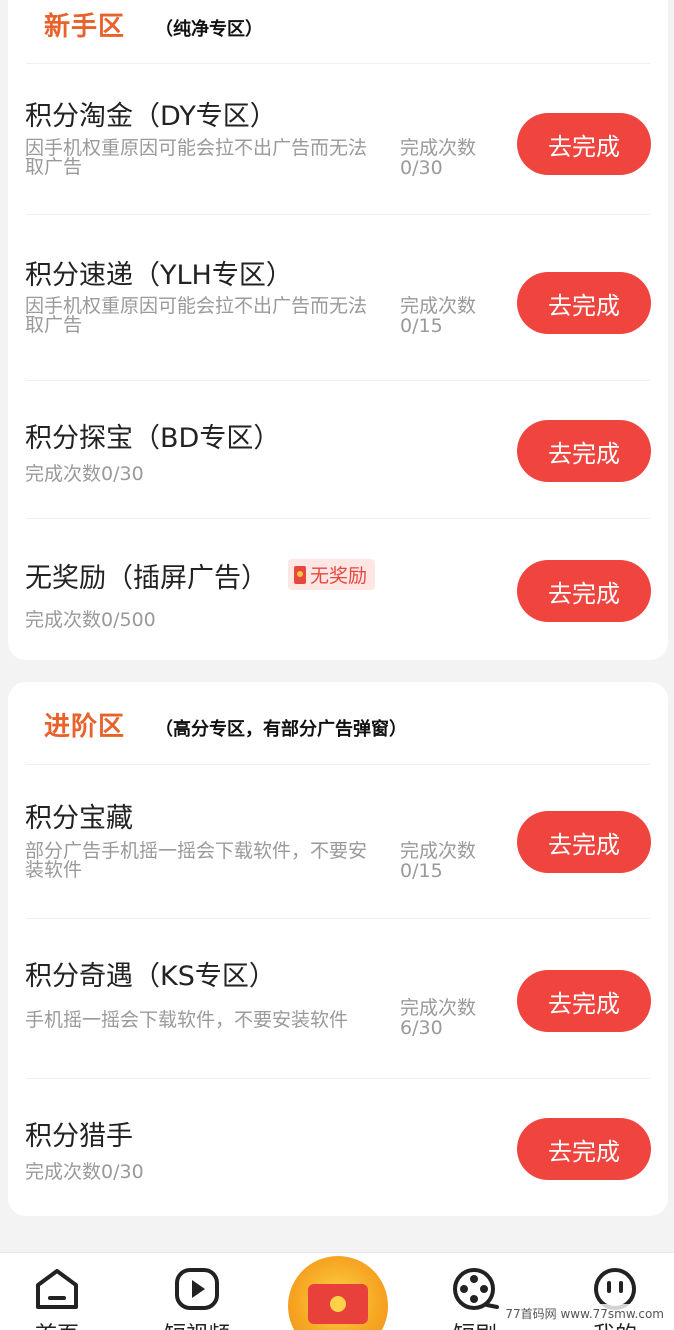 The height and width of the screenshot is (1330, 674). Describe the element at coordinates (421, 168) in the screenshot. I see `task-count-value: 0/30` at that location.